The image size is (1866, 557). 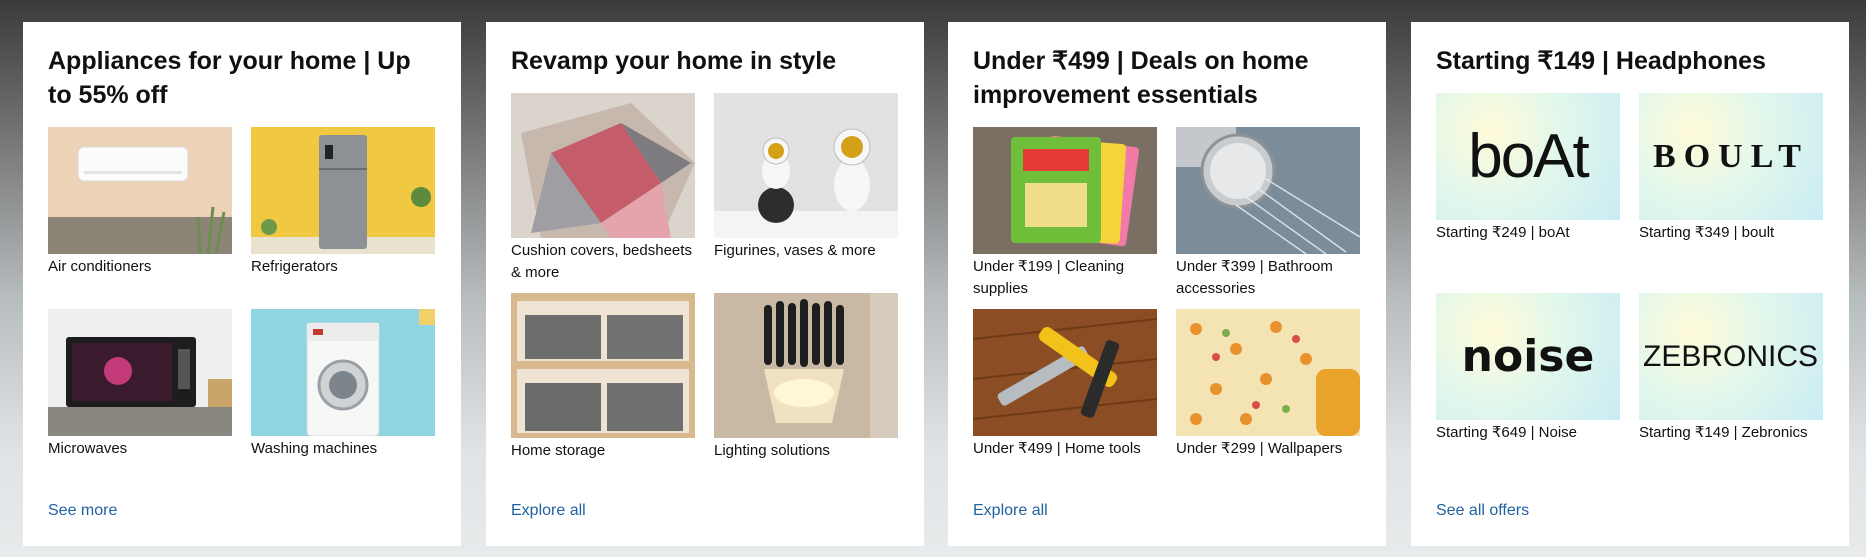 I want to click on tile-label: Figurines, vases & more, so click(x=795, y=250).